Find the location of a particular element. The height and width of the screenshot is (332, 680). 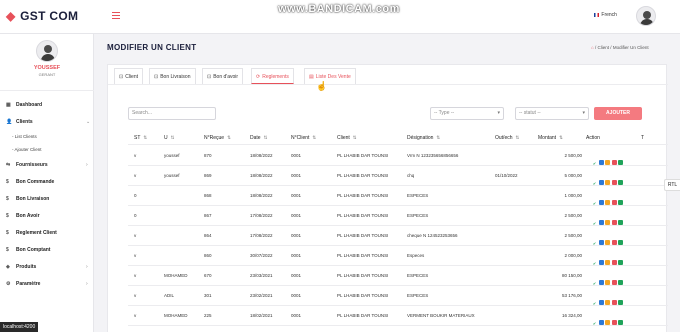

check-icon: ✔ is located at coordinates (594, 323).